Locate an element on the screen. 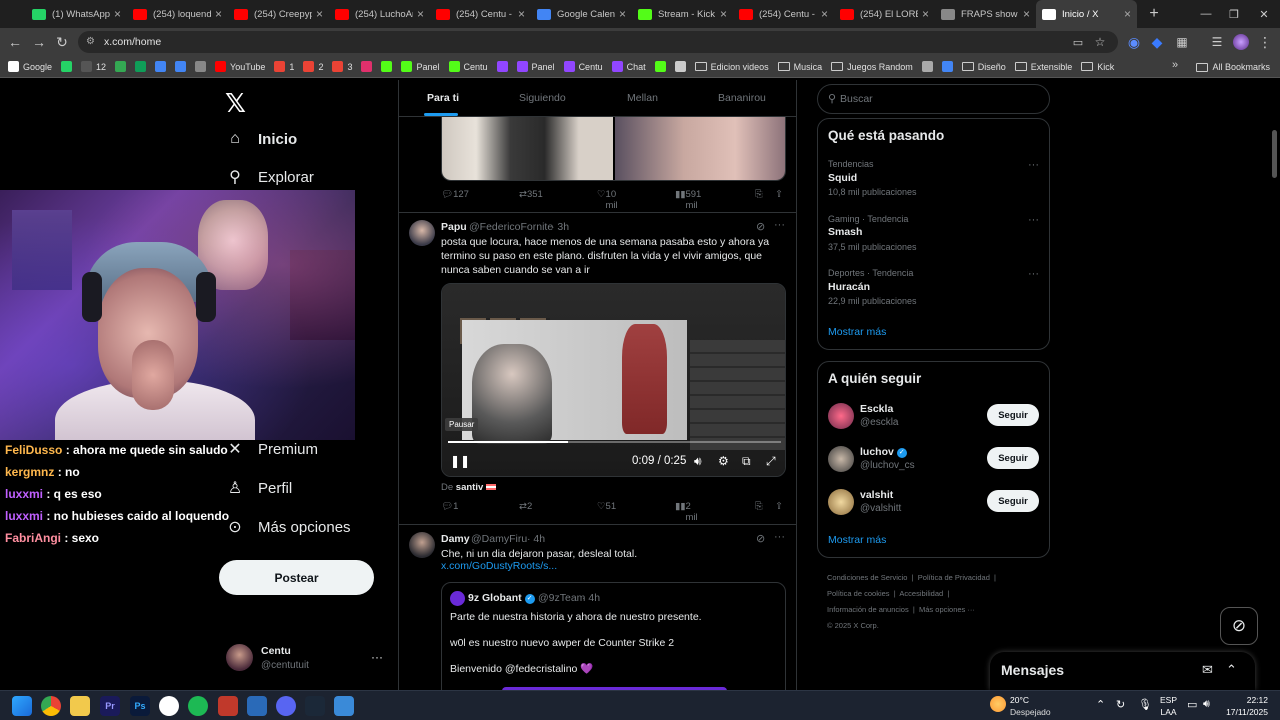 This screenshot has height=720, width=1280. tweet-time: · 4h is located at coordinates (536, 539).